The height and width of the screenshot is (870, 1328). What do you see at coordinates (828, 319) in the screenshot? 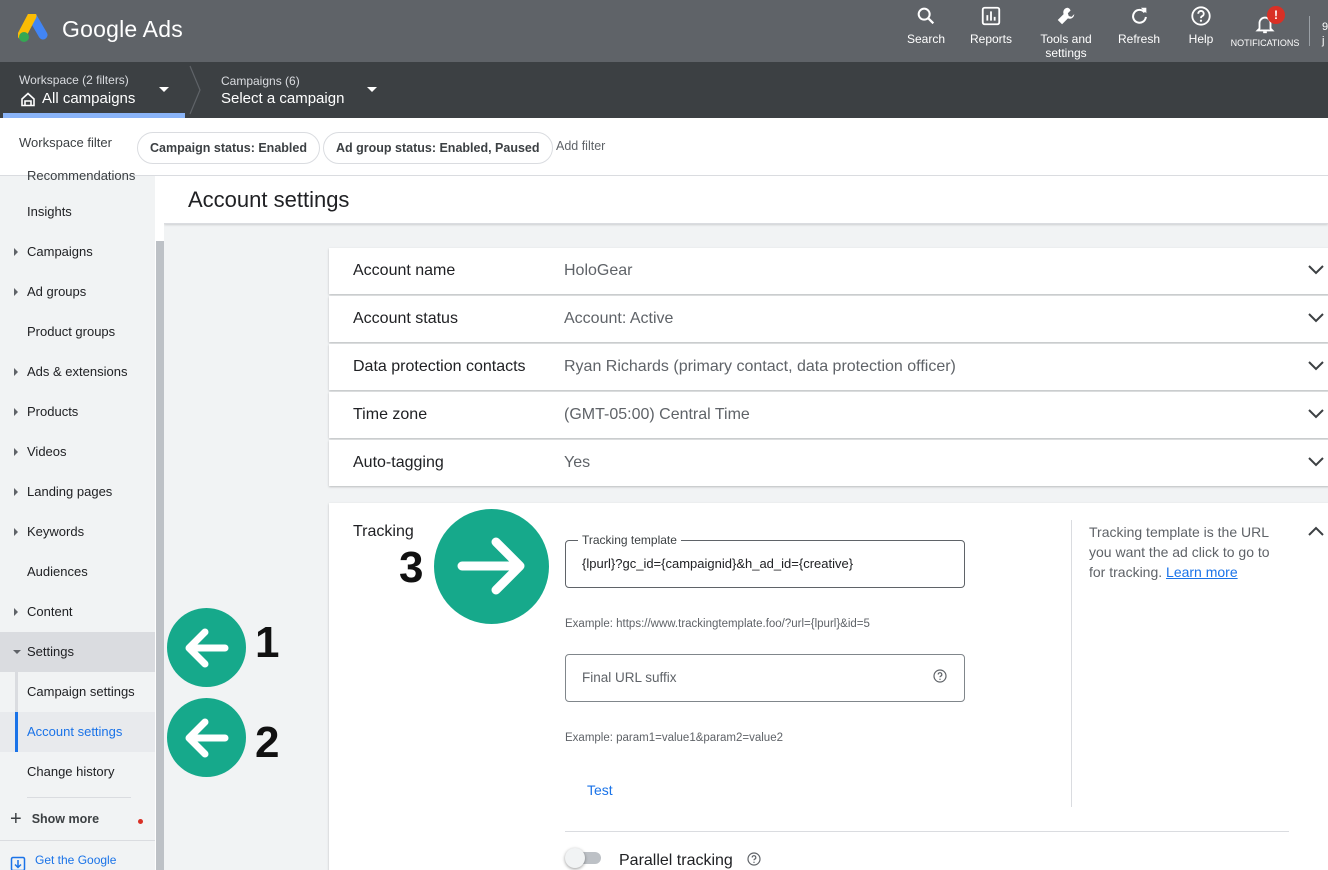
I see `setting-row-account-status: Account status Account: Active` at bounding box center [828, 319].